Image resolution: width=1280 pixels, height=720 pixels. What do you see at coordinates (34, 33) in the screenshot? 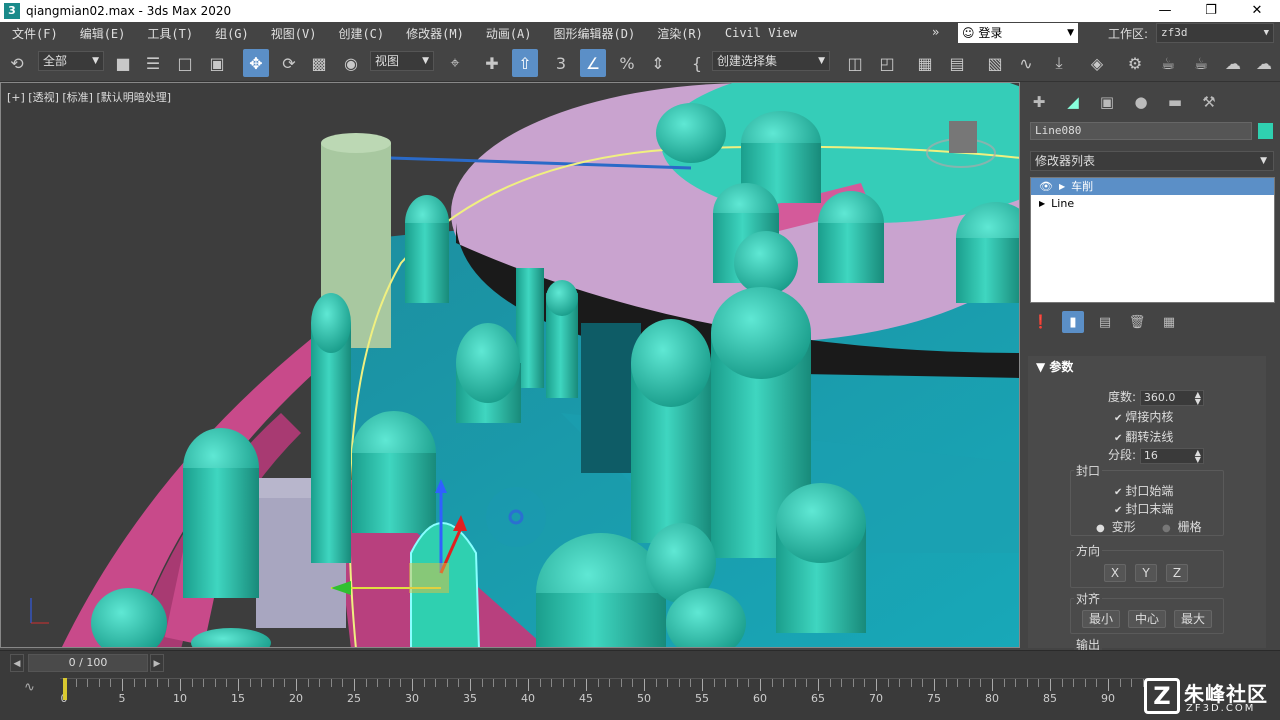
I see `menu-file: 文件(F)` at bounding box center [34, 33].